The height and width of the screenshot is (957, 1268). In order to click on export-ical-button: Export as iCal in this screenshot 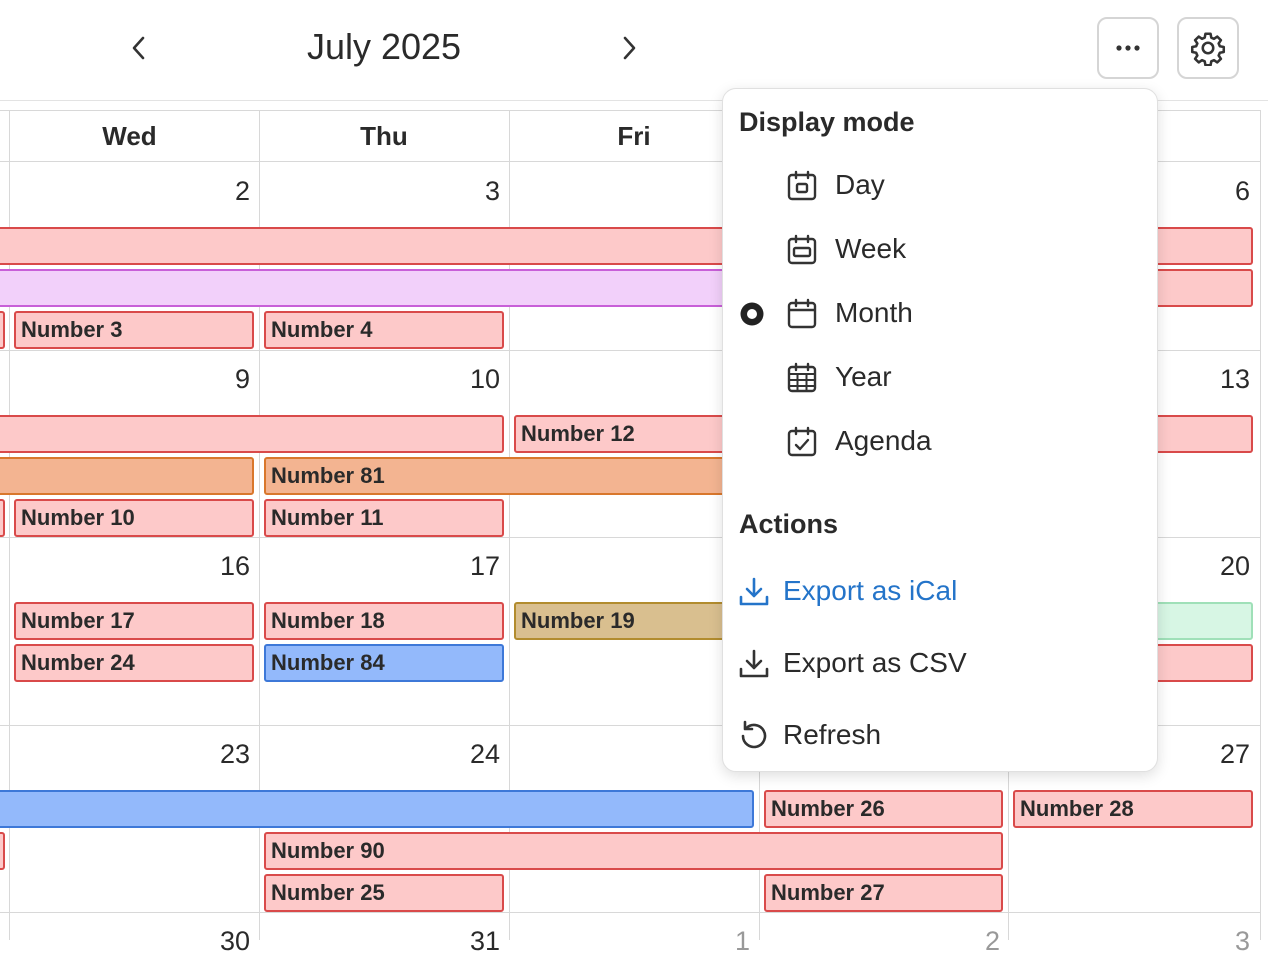, I will do `click(940, 593)`.